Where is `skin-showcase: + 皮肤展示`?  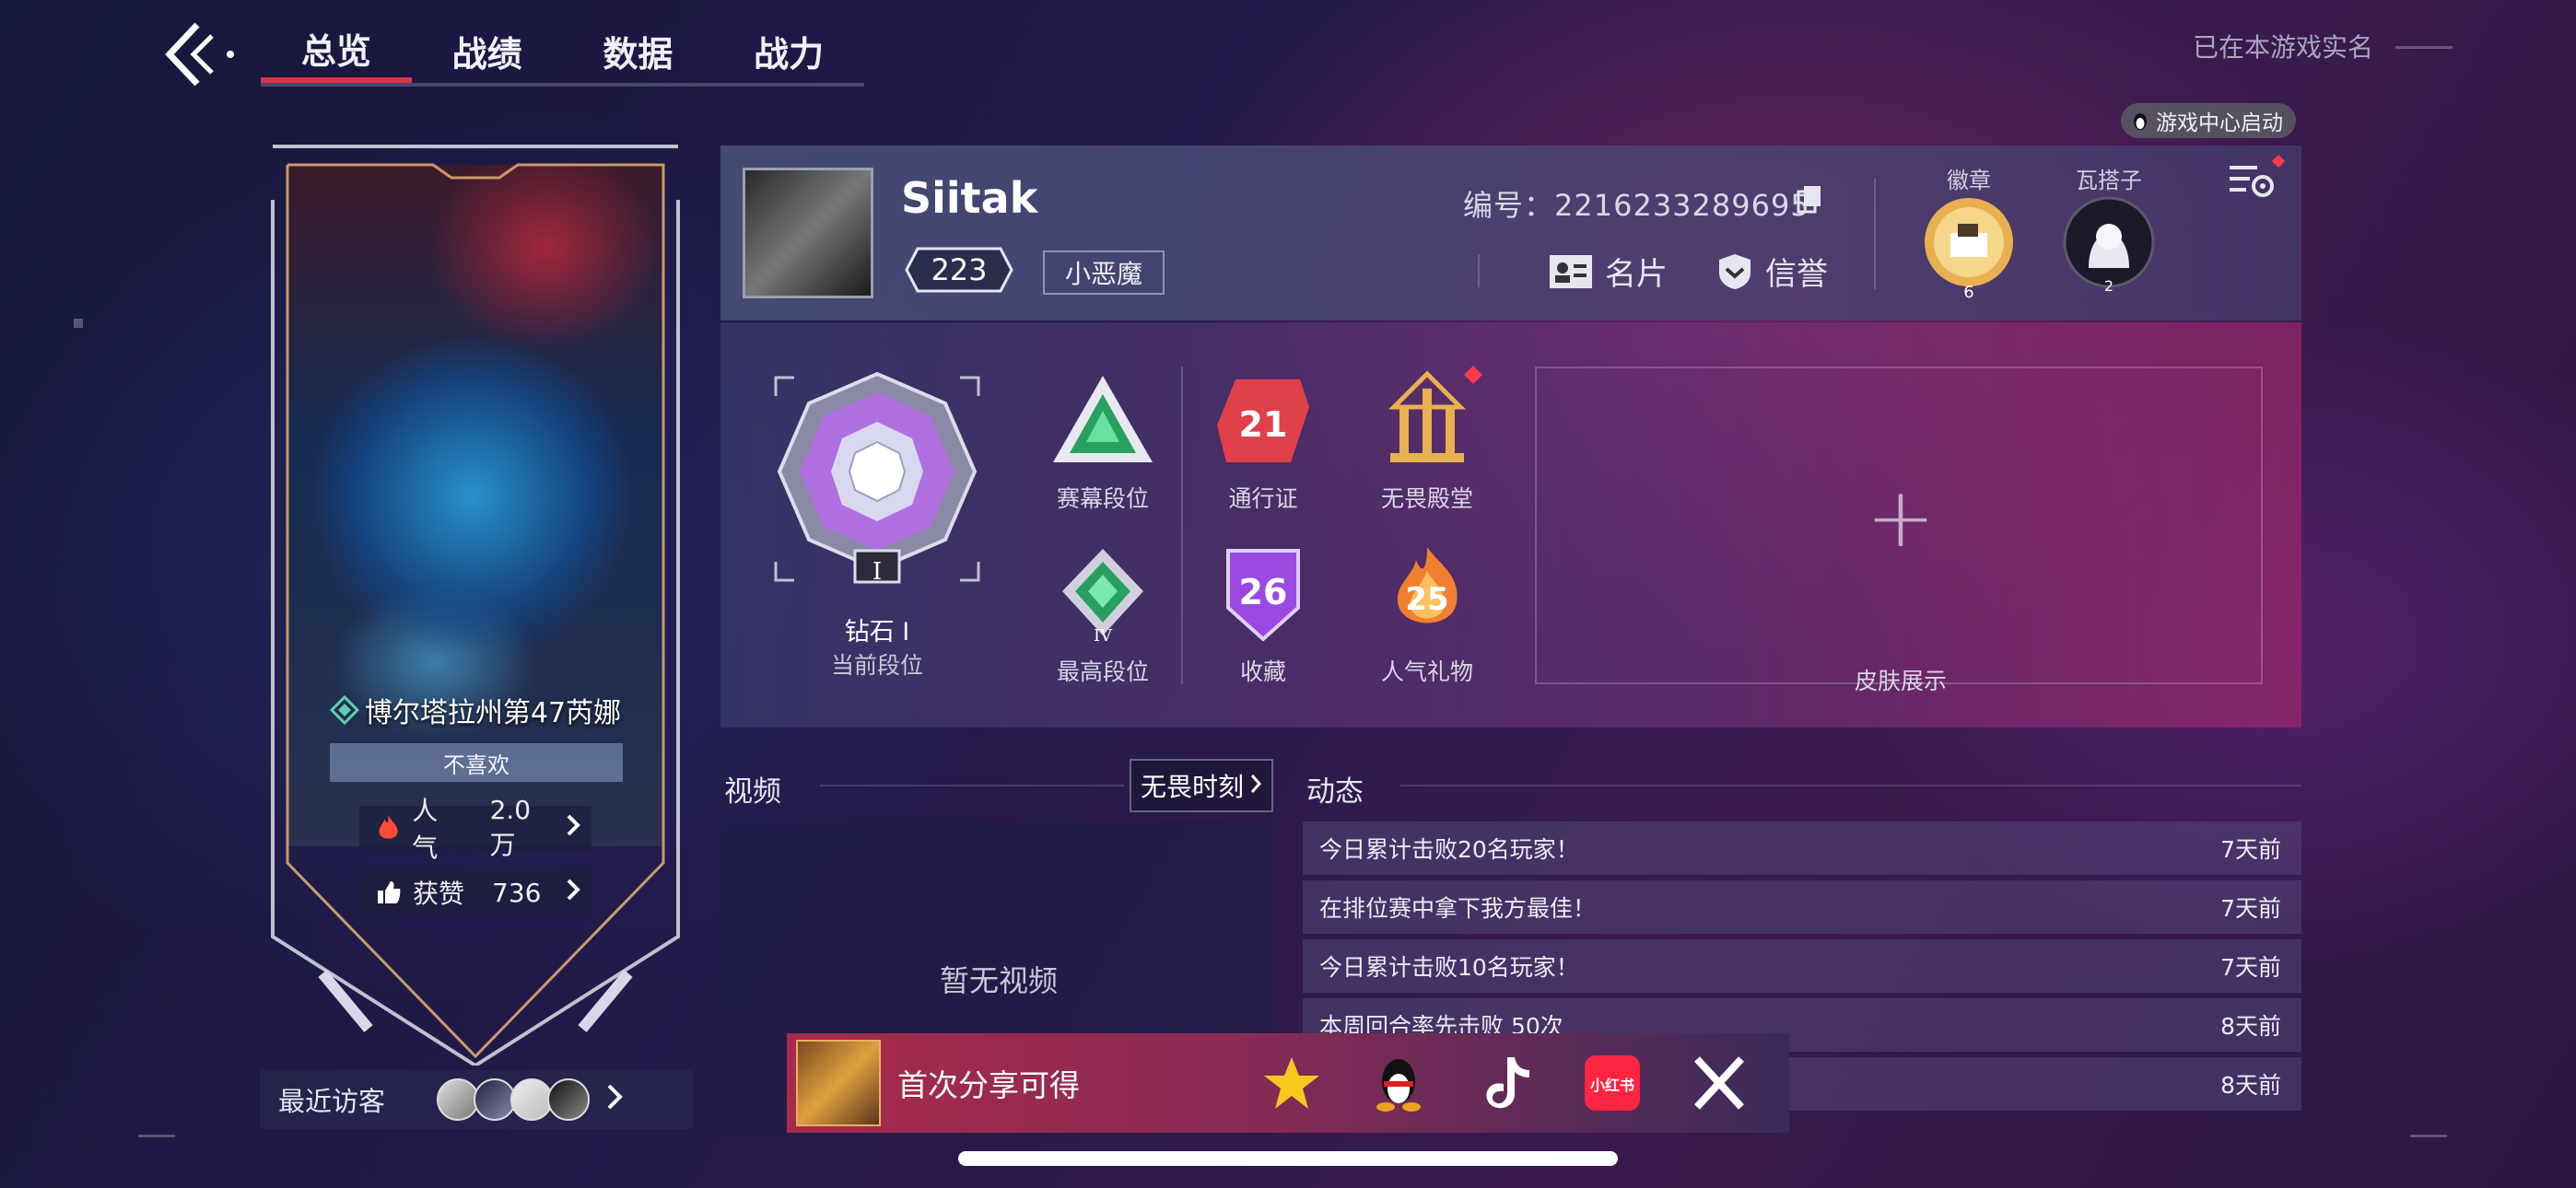
skin-showcase: + 皮肤展示 is located at coordinates (1899, 530).